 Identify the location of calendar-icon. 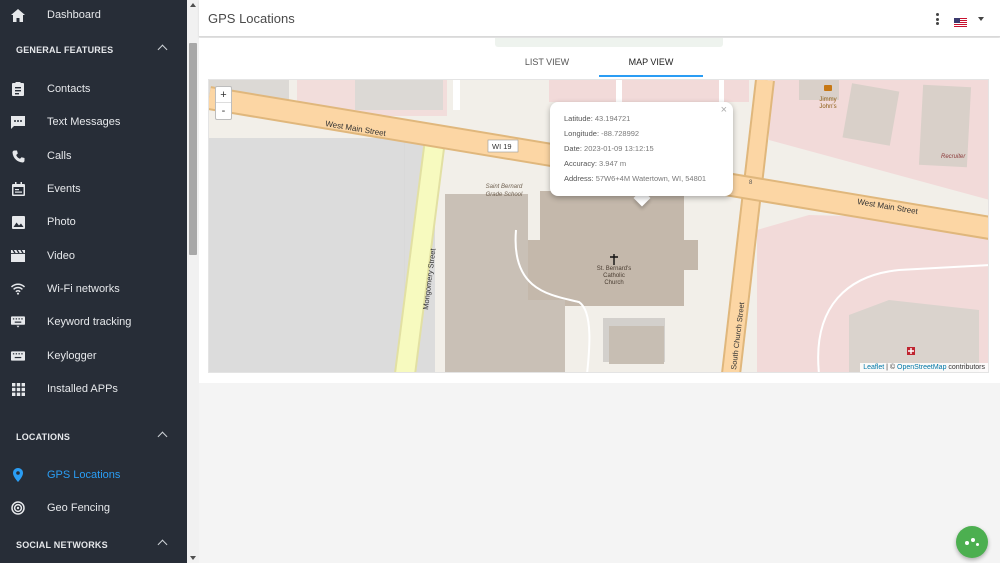
(18, 189).